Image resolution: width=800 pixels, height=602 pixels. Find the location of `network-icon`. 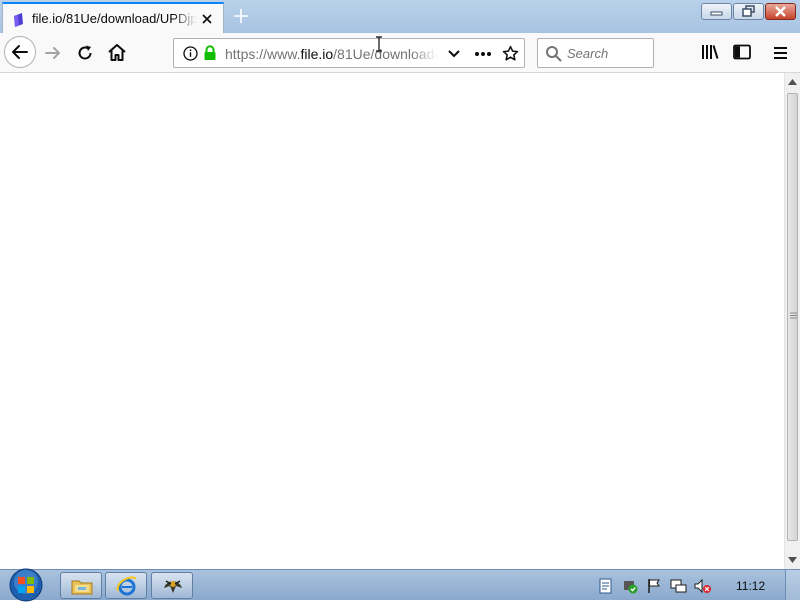

network-icon is located at coordinates (678, 586).